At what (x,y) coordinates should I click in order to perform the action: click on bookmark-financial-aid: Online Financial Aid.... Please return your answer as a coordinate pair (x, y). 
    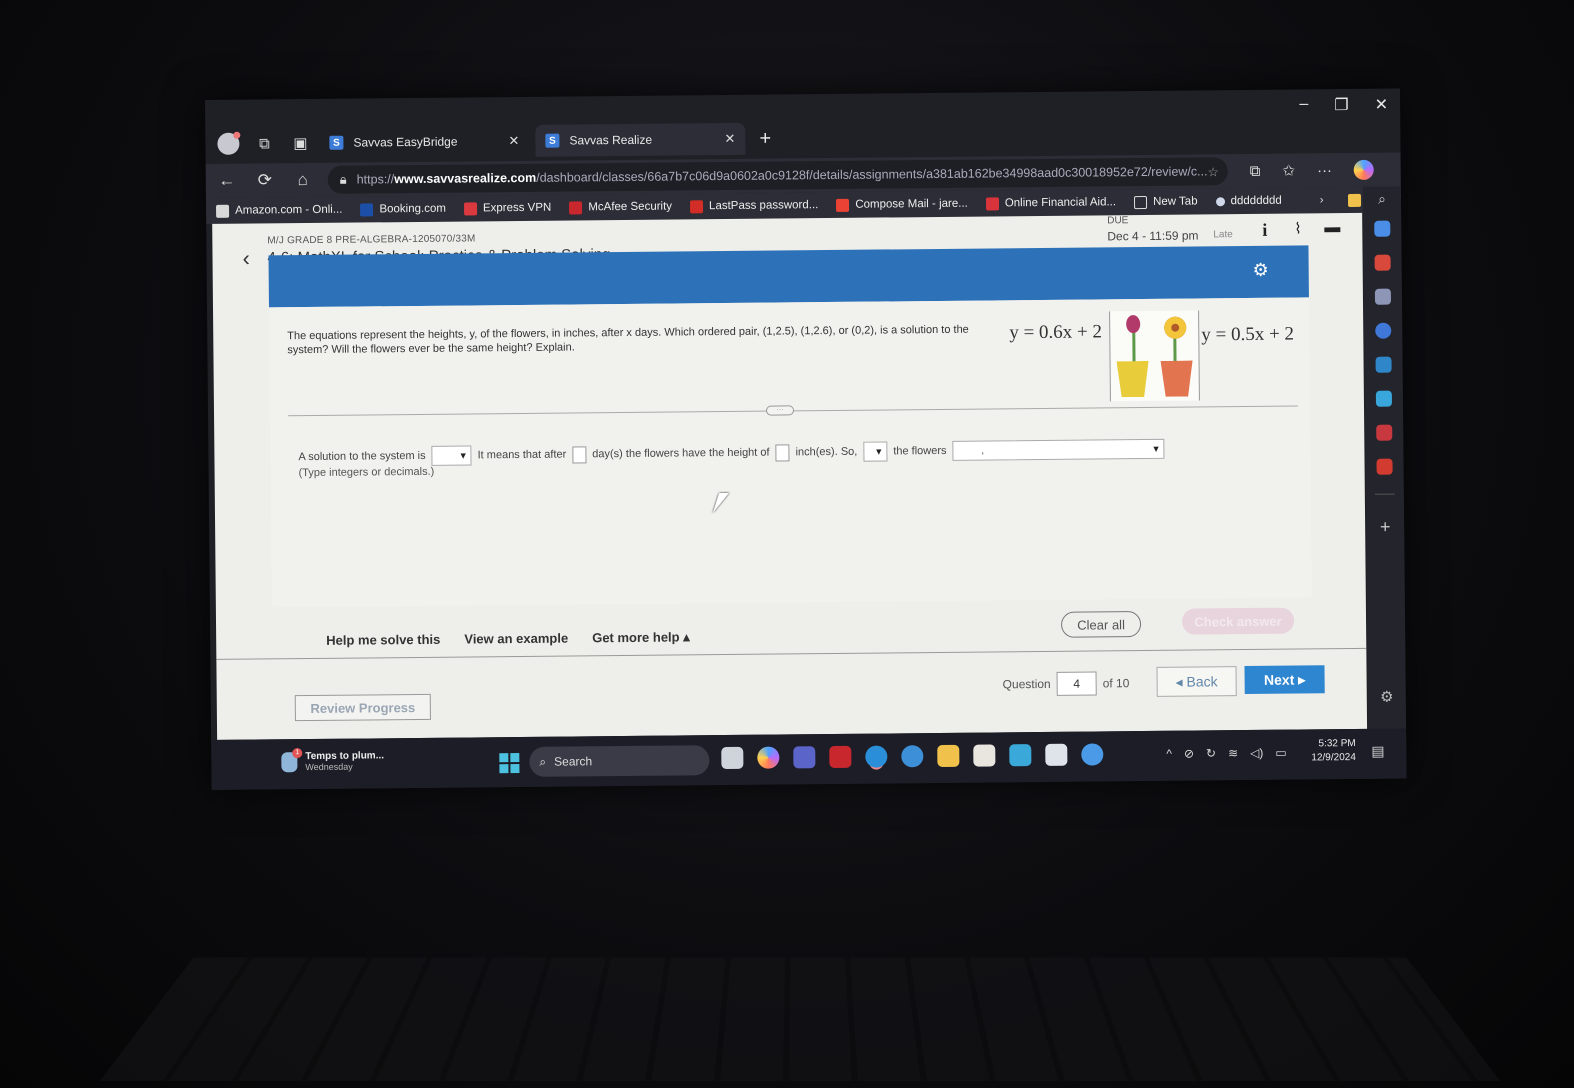
    Looking at the image, I should click on (1050, 203).